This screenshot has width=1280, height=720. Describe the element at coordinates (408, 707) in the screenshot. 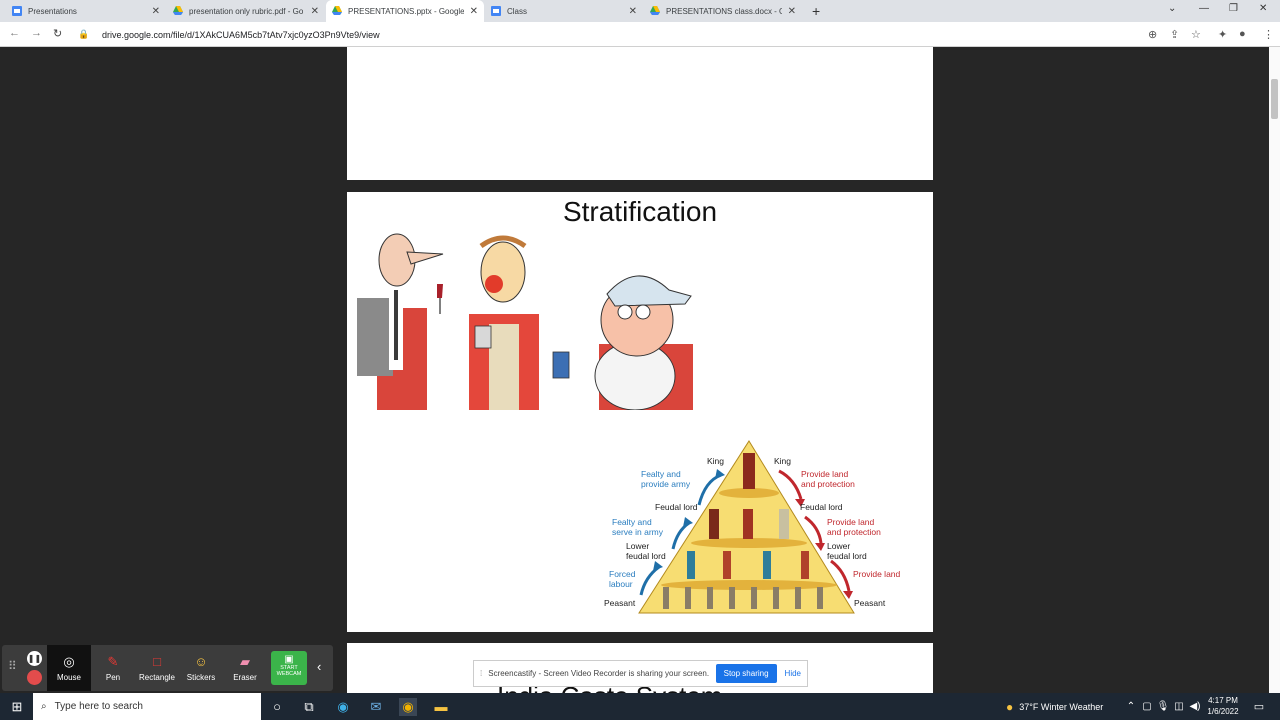

I see `chrome-icon: ◉` at that location.